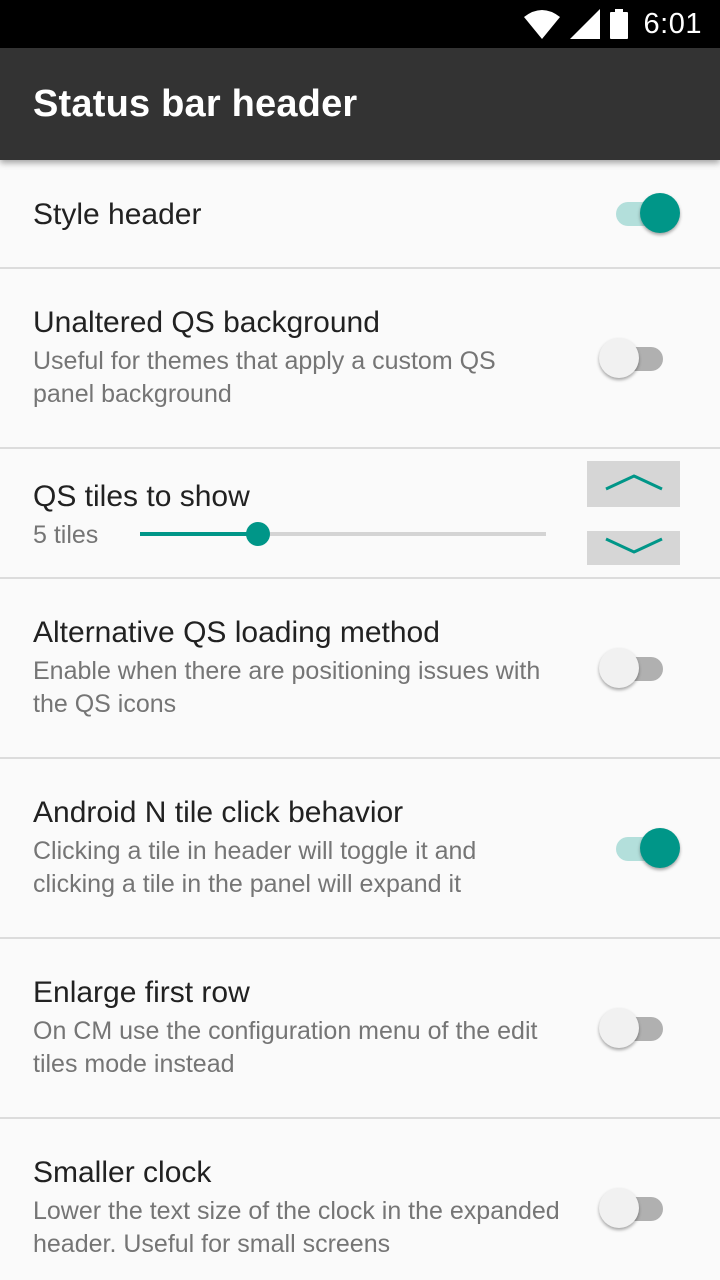 The width and height of the screenshot is (720, 1280). What do you see at coordinates (672, 23) in the screenshot?
I see `status-time: 6:01` at bounding box center [672, 23].